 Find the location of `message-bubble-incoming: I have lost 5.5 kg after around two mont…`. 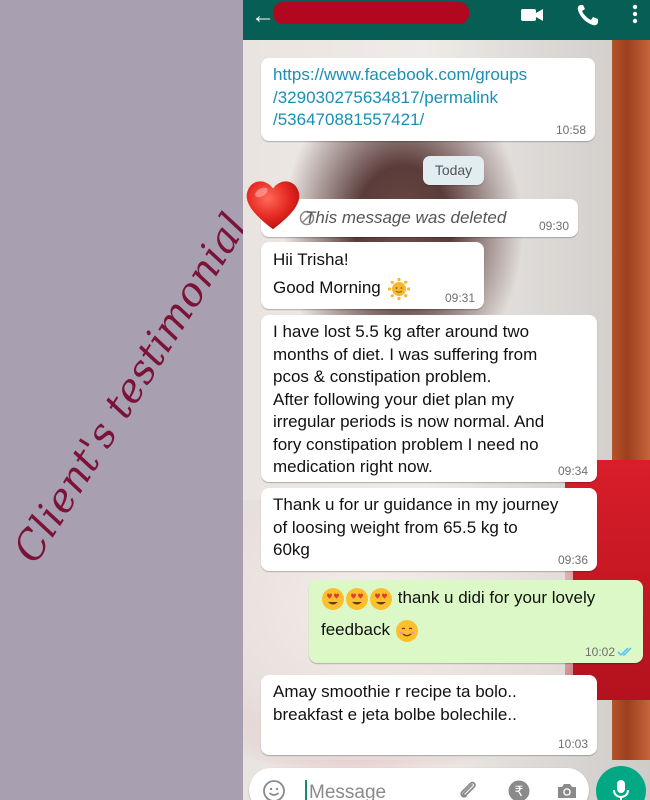

message-bubble-incoming: I have lost 5.5 kg after around two mont… is located at coordinates (429, 398).